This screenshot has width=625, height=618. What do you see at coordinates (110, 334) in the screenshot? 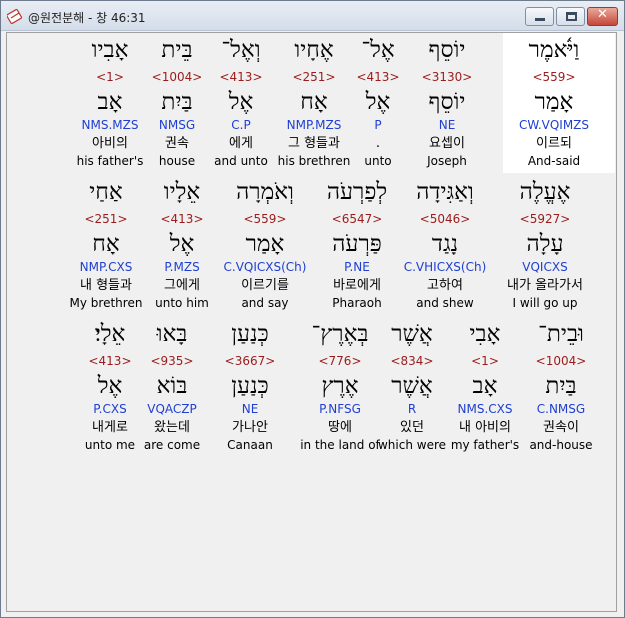
I see `hebrew-word: אֵלָי׃` at bounding box center [110, 334].